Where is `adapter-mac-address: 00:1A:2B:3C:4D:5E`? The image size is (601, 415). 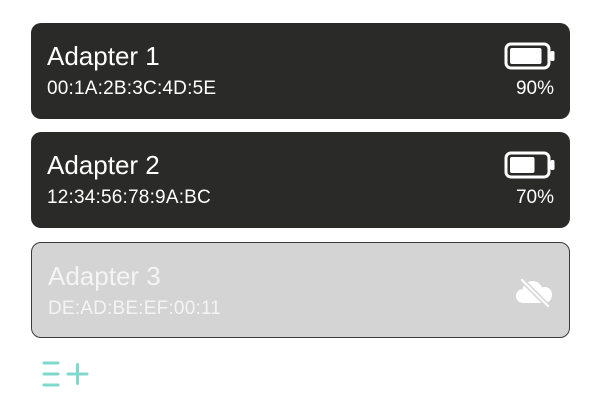
adapter-mac-address: 00:1A:2B:3C:4D:5E is located at coordinates (132, 88).